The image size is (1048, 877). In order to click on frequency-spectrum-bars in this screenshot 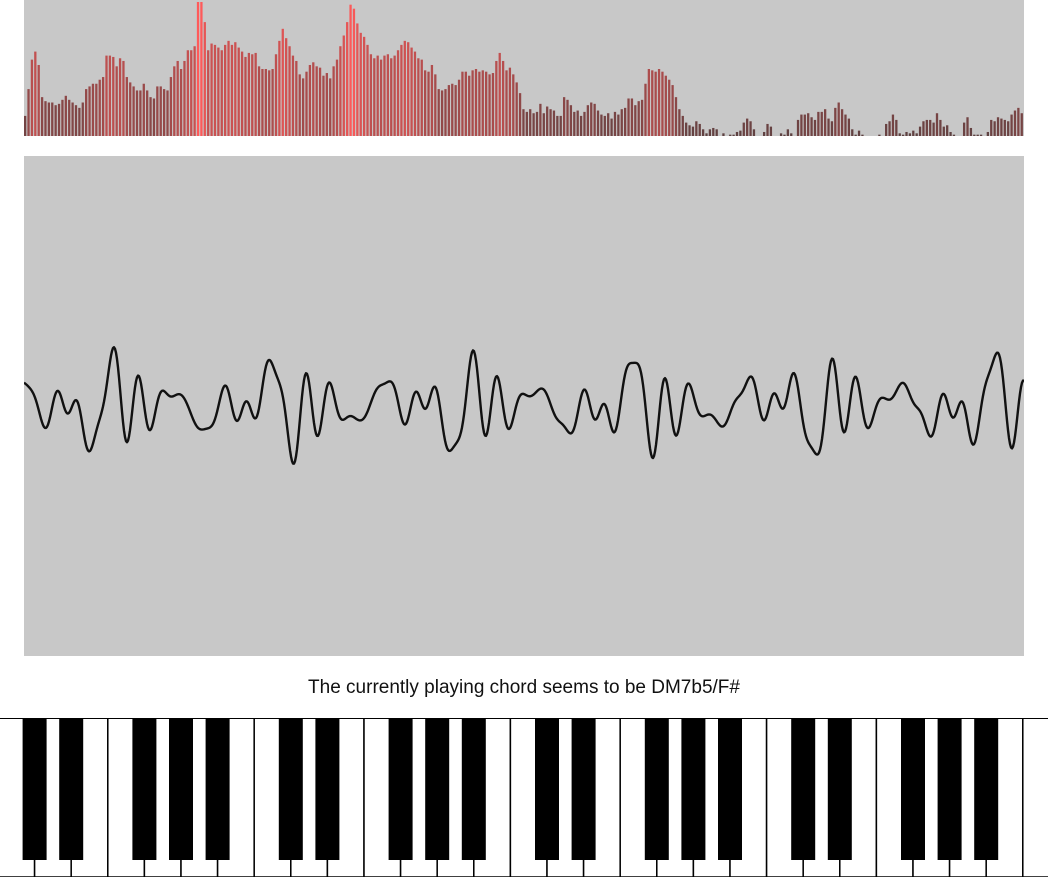, I will do `click(523, 69)`.